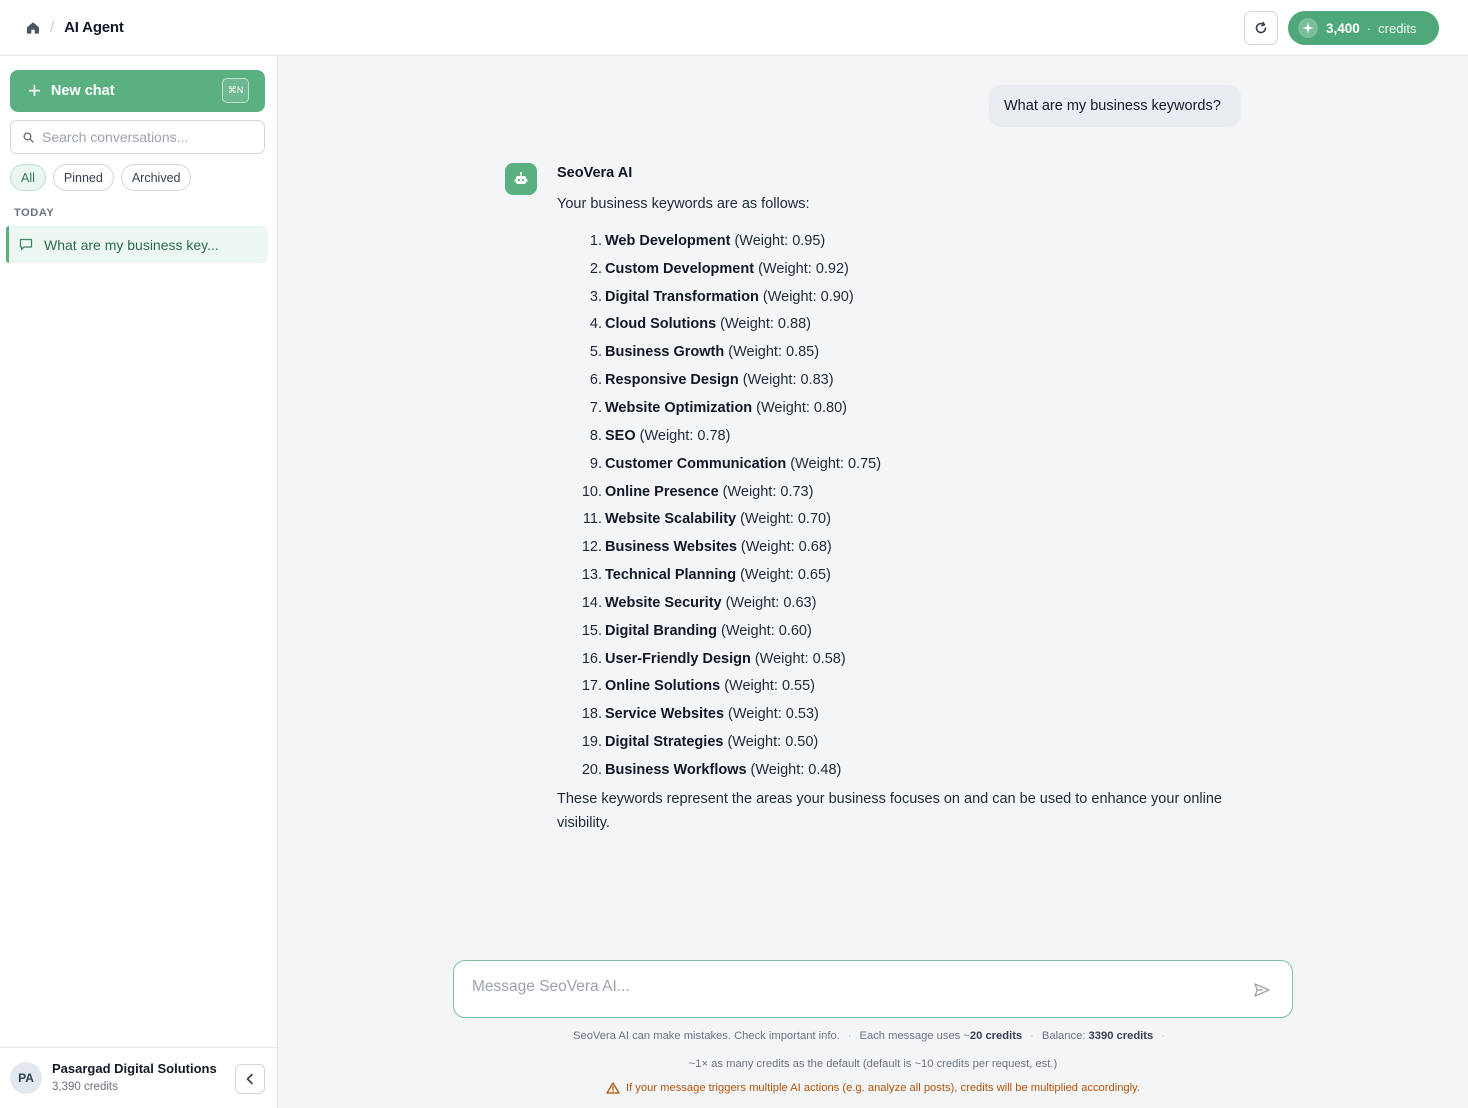  Describe the element at coordinates (661, 630) in the screenshot. I see `keyword-name: Digital Branding` at that location.